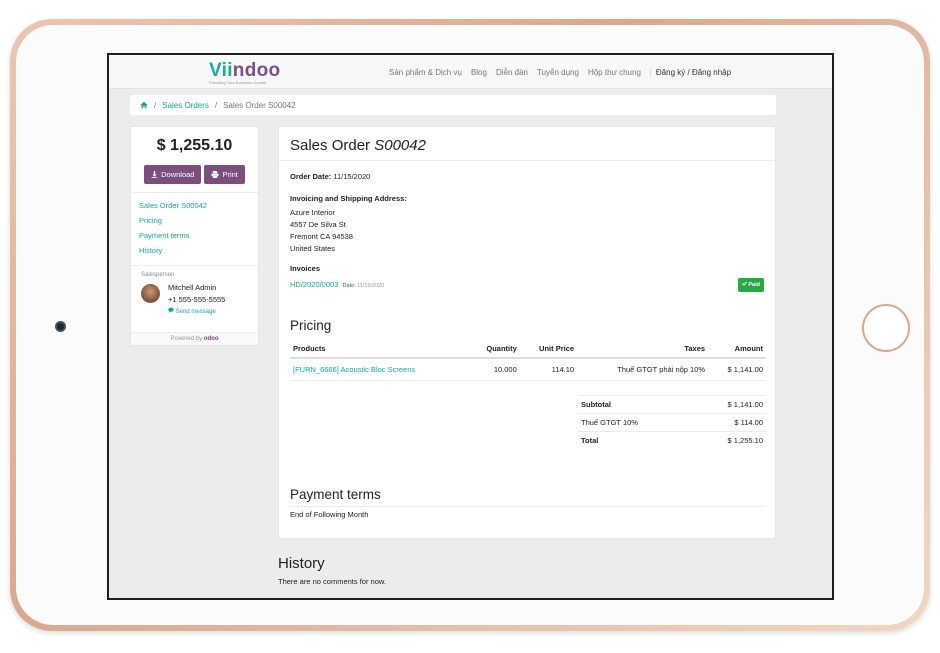 This screenshot has width=940, height=653. I want to click on powered-by: Powered by odoo, so click(194, 338).